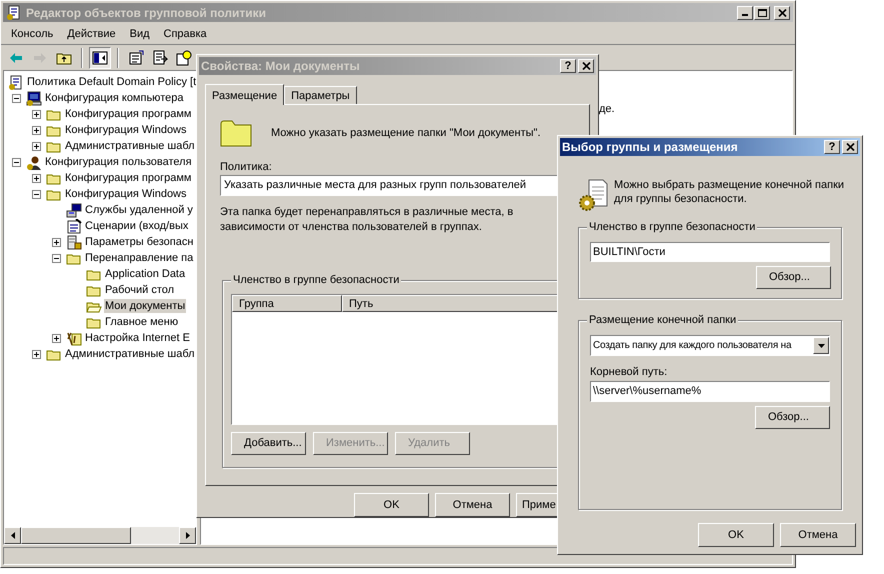 The image size is (884, 574). What do you see at coordinates (287, 303) in the screenshot?
I see `column-header: Группа` at bounding box center [287, 303].